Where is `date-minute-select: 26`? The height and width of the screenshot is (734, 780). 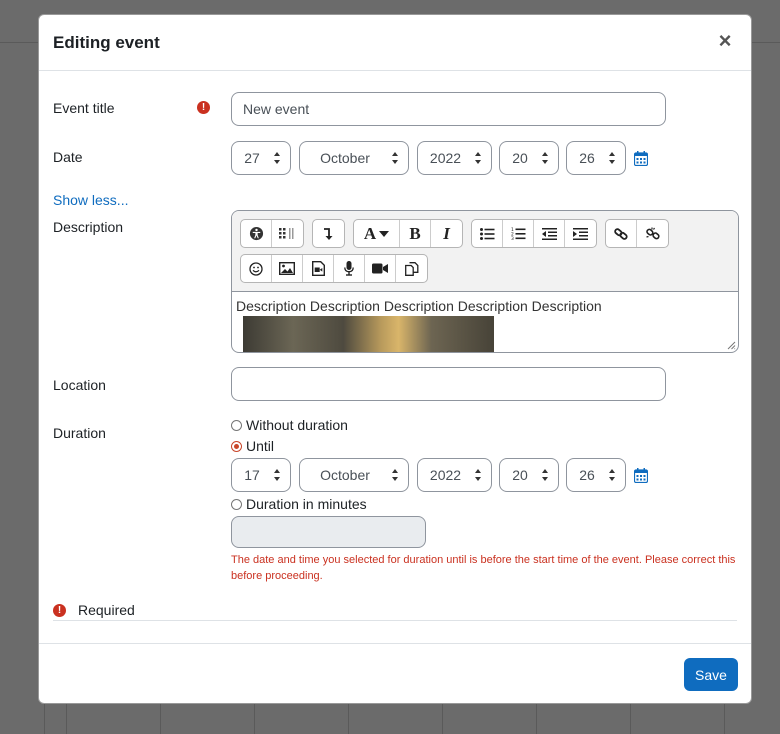
date-minute-select: 26 is located at coordinates (596, 158).